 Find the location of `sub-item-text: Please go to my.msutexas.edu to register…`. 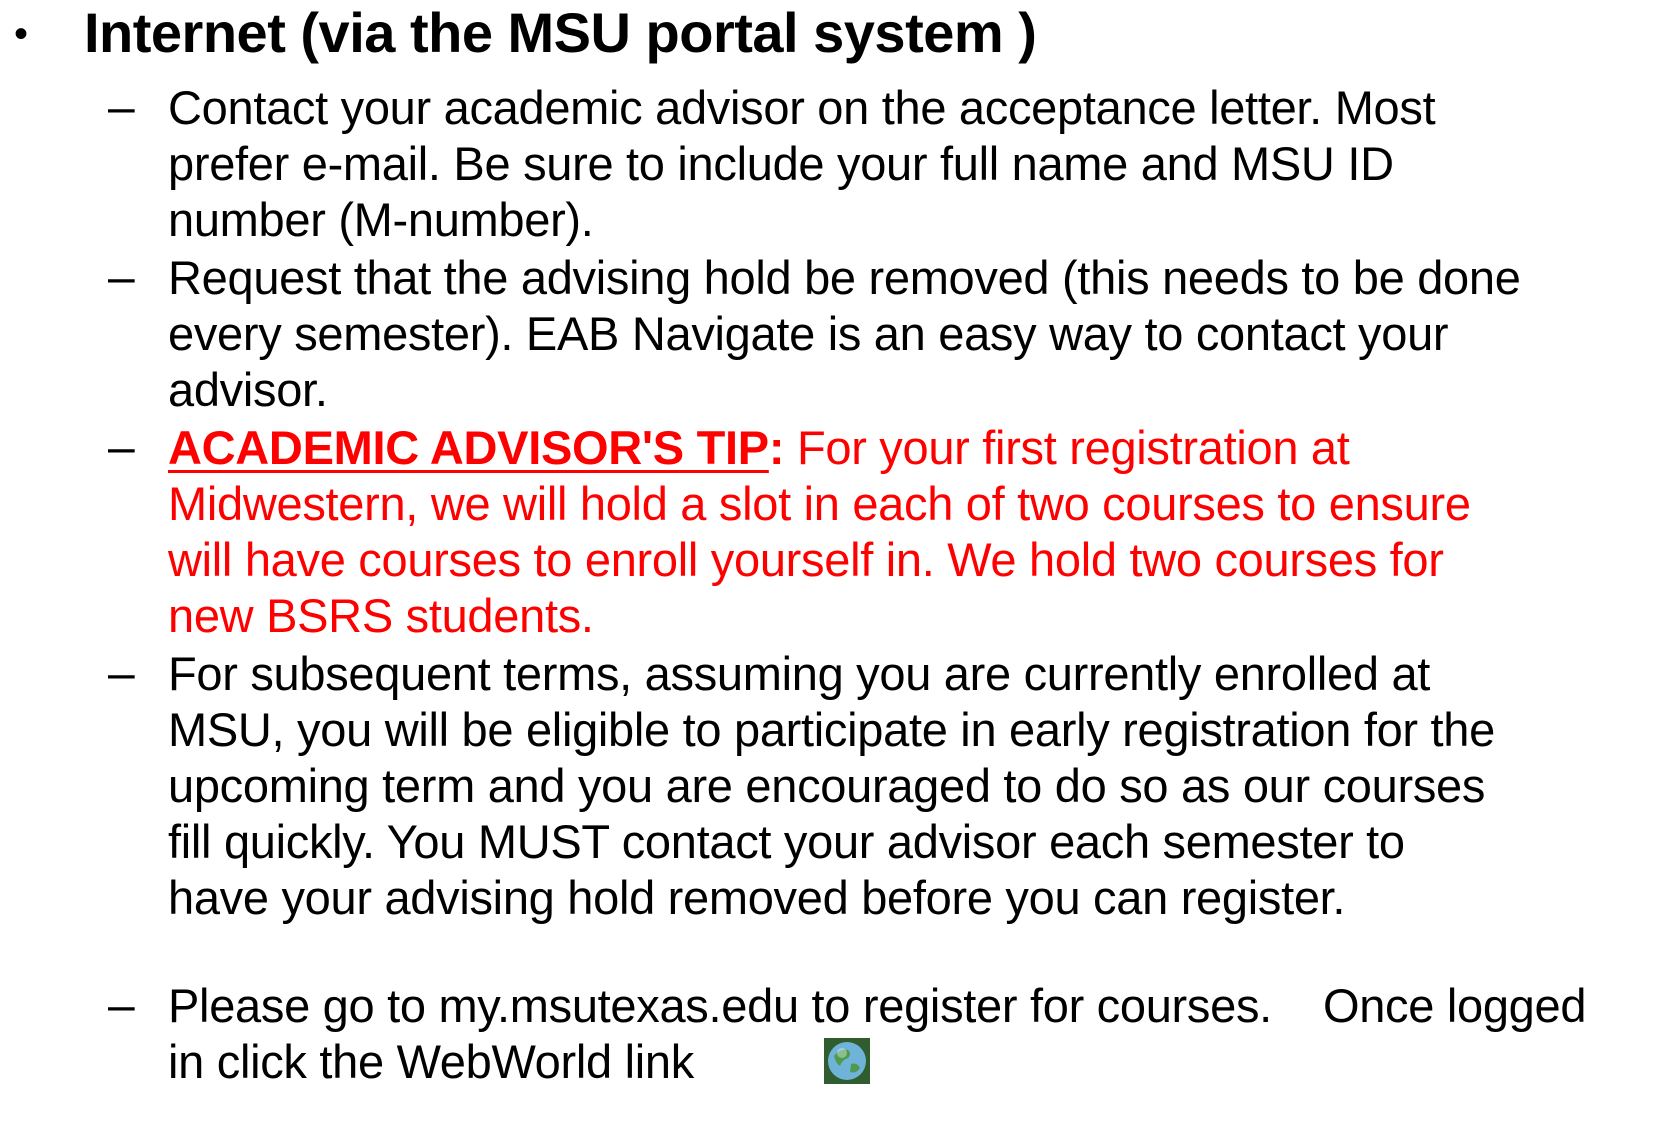

sub-item-text: Please go to my.msutexas.edu to register… is located at coordinates (878, 1034).